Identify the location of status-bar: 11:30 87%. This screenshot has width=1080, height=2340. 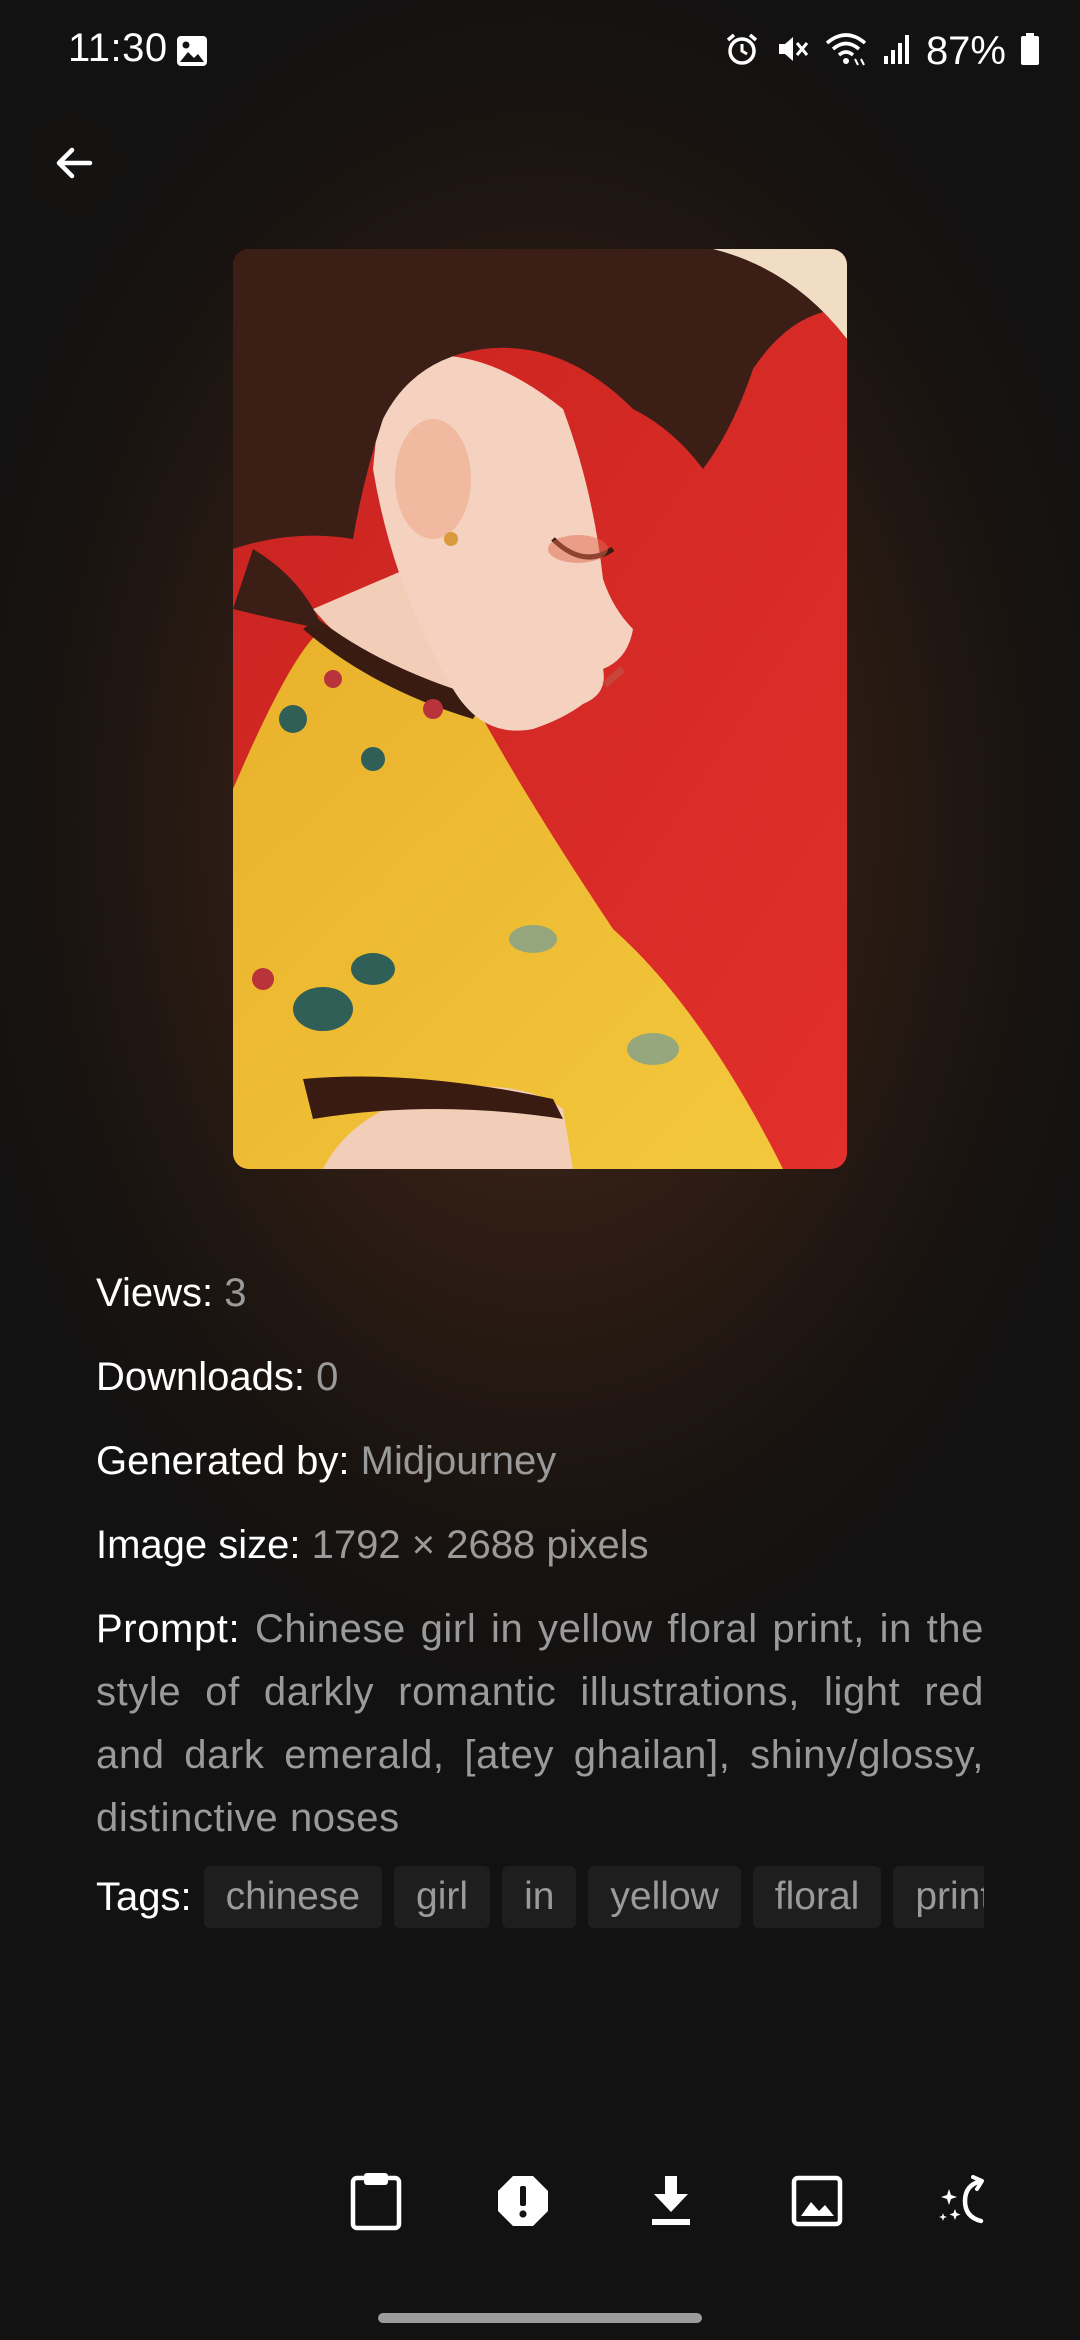
(540, 50).